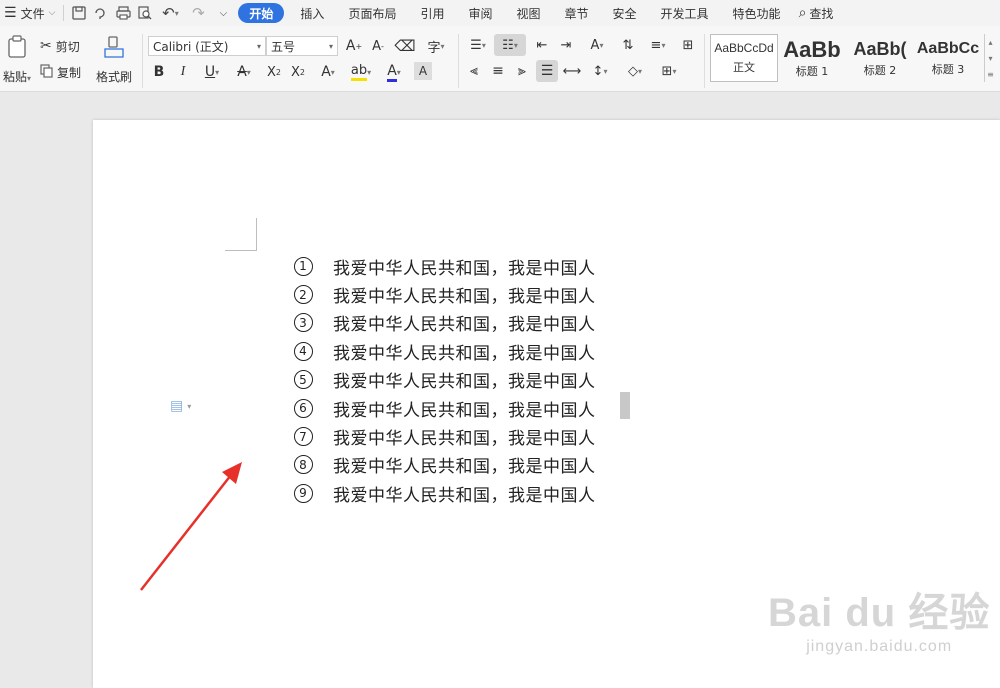 The image size is (1000, 688). What do you see at coordinates (52, 13) in the screenshot?
I see `chevron-down-icon: ⌵` at bounding box center [52, 13].